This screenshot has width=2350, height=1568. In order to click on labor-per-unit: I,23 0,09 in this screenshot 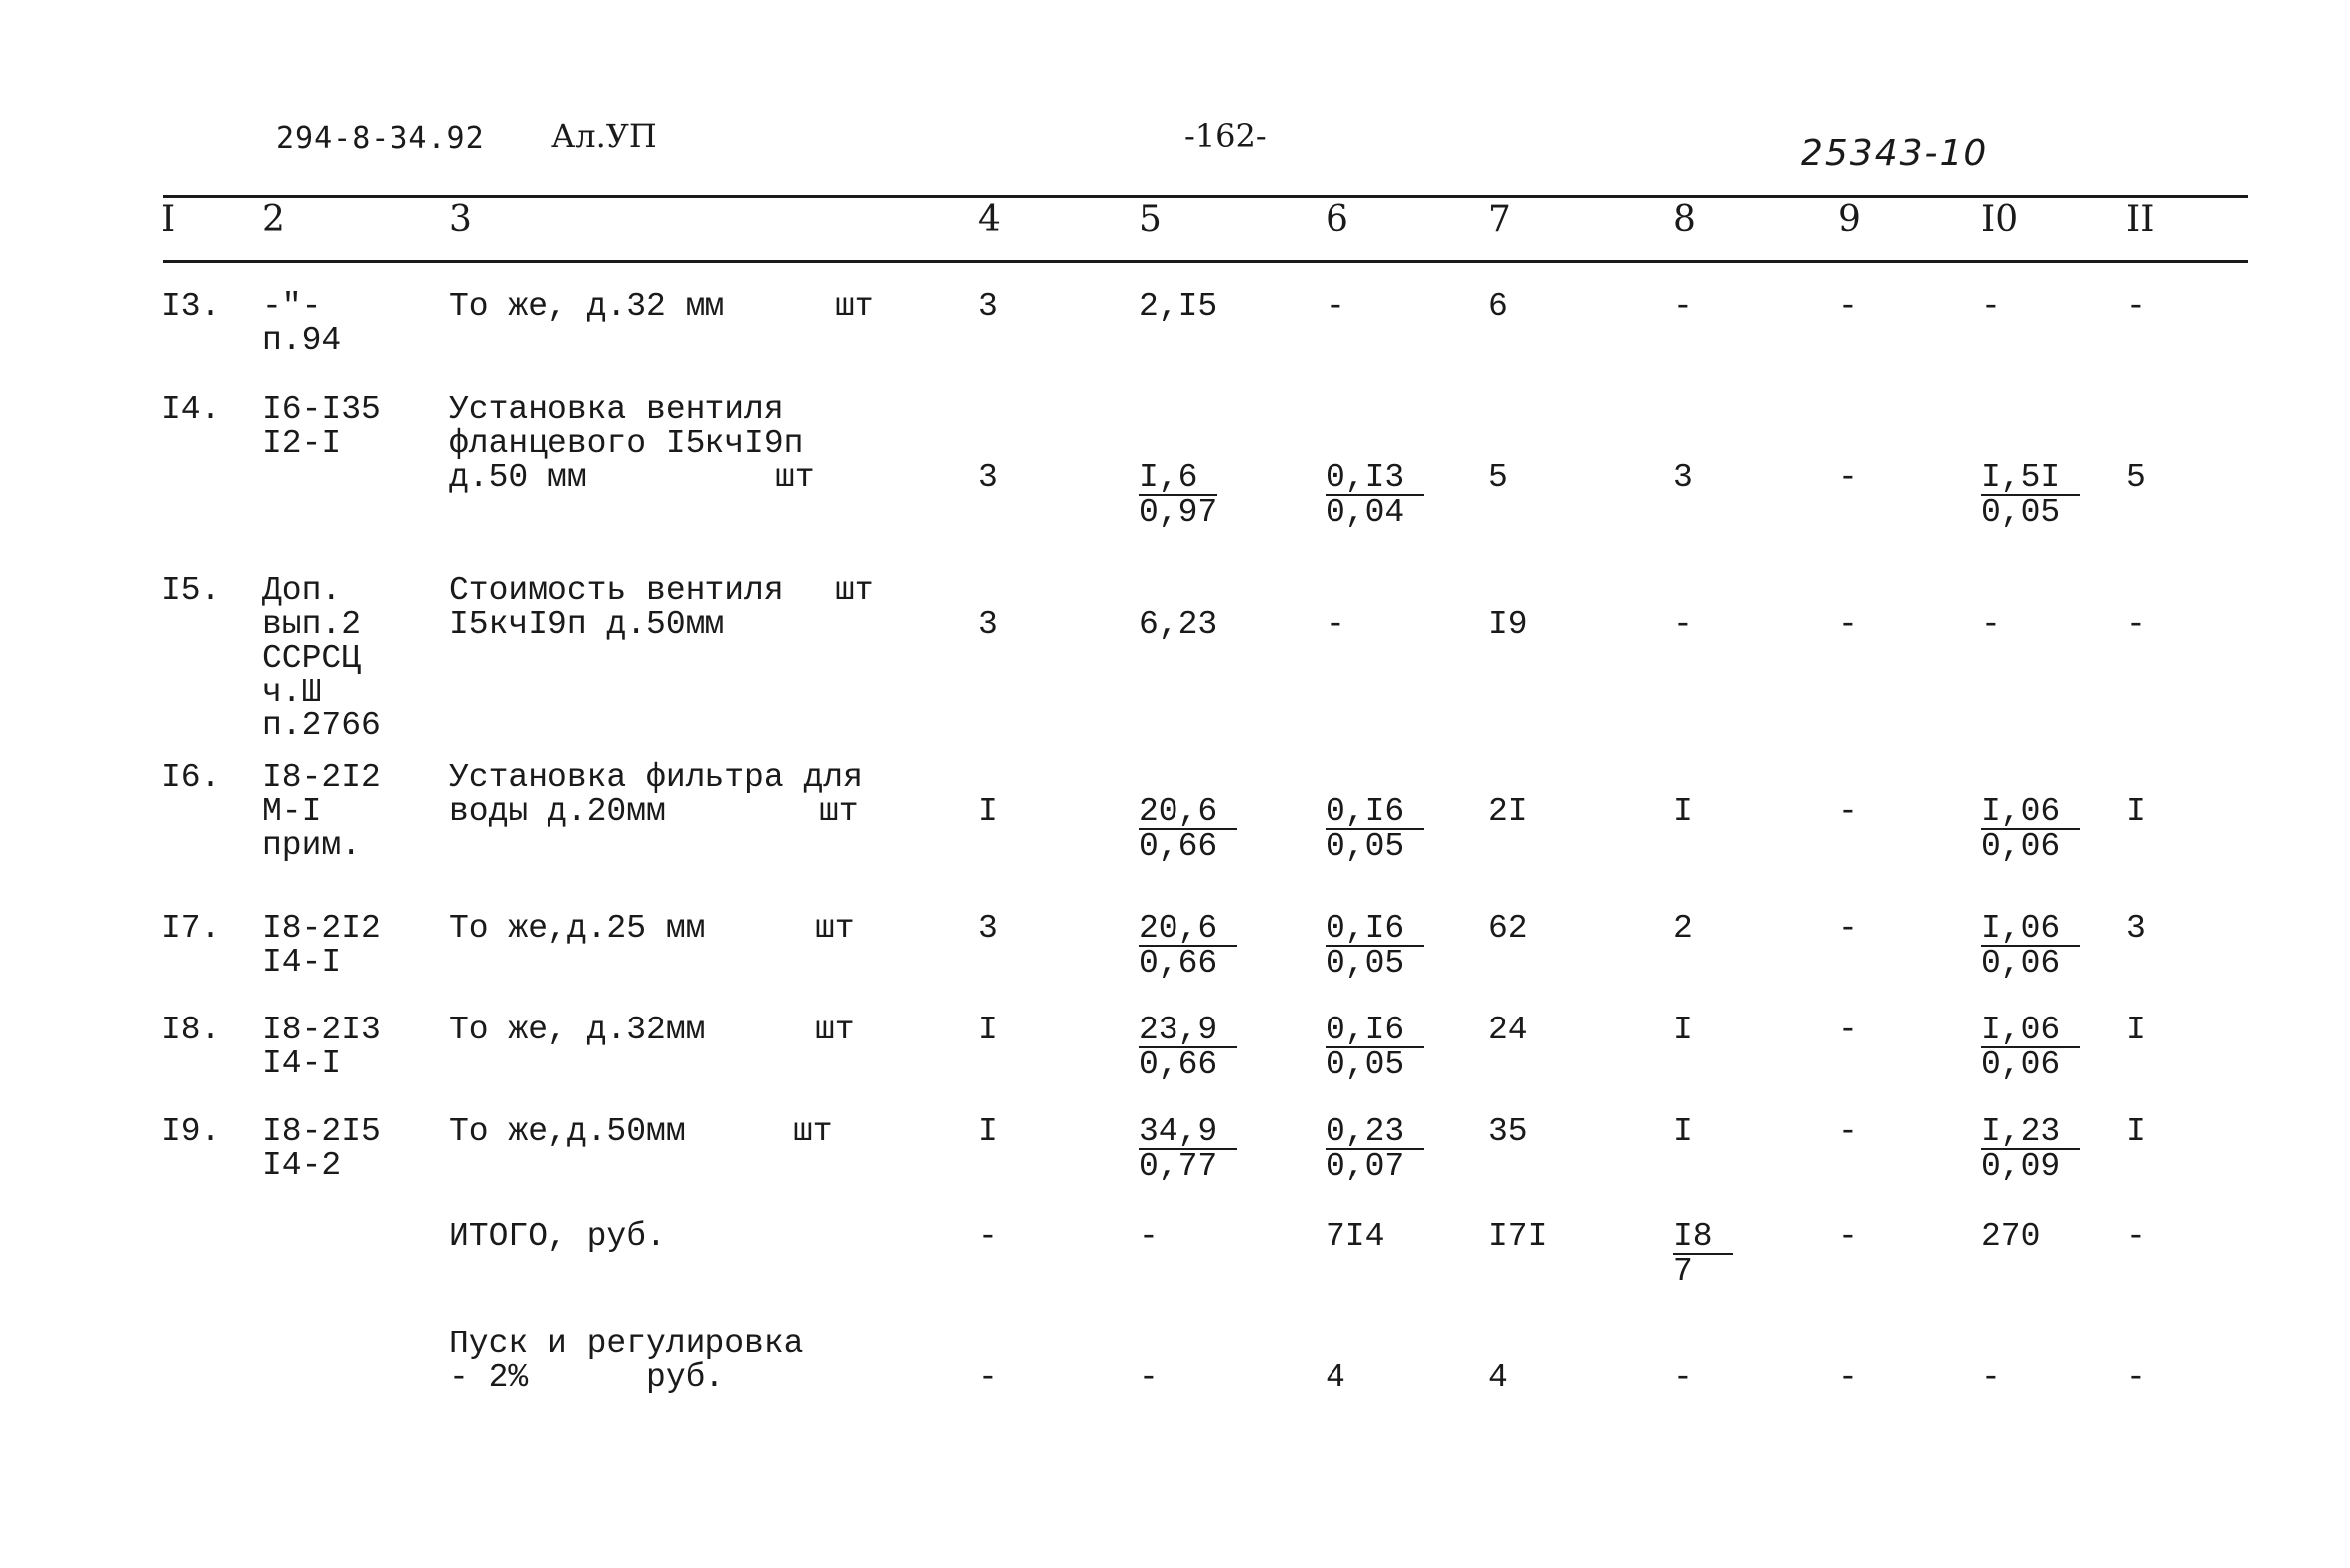, I will do `click(2031, 1149)`.